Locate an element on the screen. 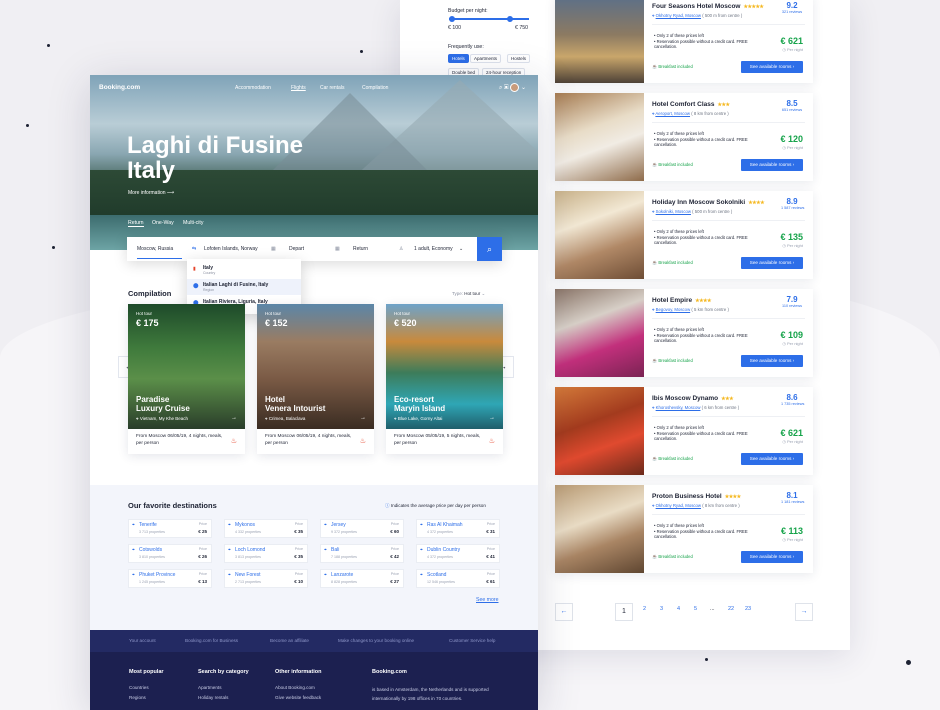 This screenshot has width=940, height=710. budget-min-handle is located at coordinates (452, 19).